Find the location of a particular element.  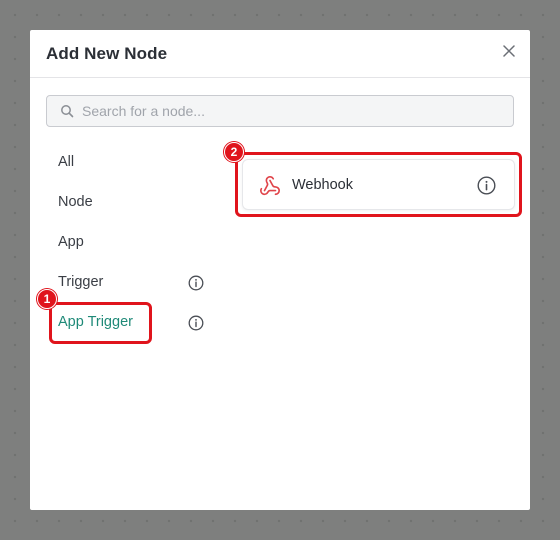

webhook-icon is located at coordinates (270, 186).